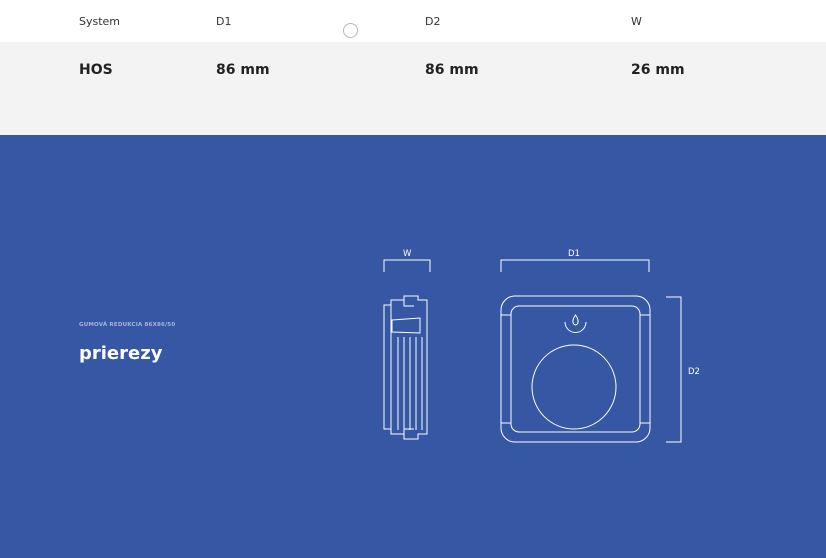 Image resolution: width=826 pixels, height=558 pixels. I want to click on section-subtitle: GUMOVÁ REDUKCIA 86X86/50, so click(127, 325).